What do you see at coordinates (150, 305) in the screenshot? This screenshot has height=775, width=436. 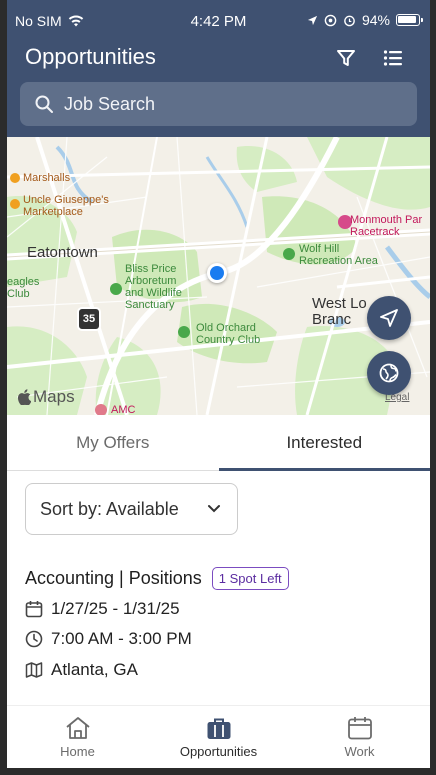 I see `bliss-label-line4: Sanctuary` at bounding box center [150, 305].